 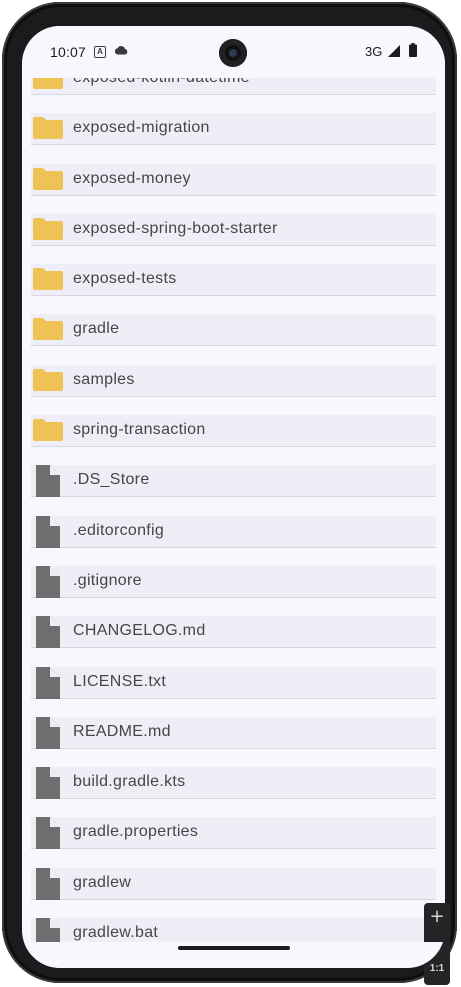 I want to click on file-name: exposed-migration, so click(x=141, y=128).